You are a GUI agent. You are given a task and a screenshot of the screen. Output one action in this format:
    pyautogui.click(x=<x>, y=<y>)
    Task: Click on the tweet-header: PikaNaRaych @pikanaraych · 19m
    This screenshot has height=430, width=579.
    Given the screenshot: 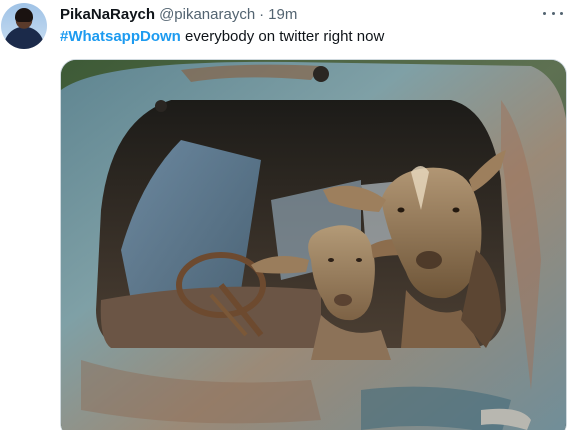 What is the action you would take?
    pyautogui.click(x=178, y=14)
    